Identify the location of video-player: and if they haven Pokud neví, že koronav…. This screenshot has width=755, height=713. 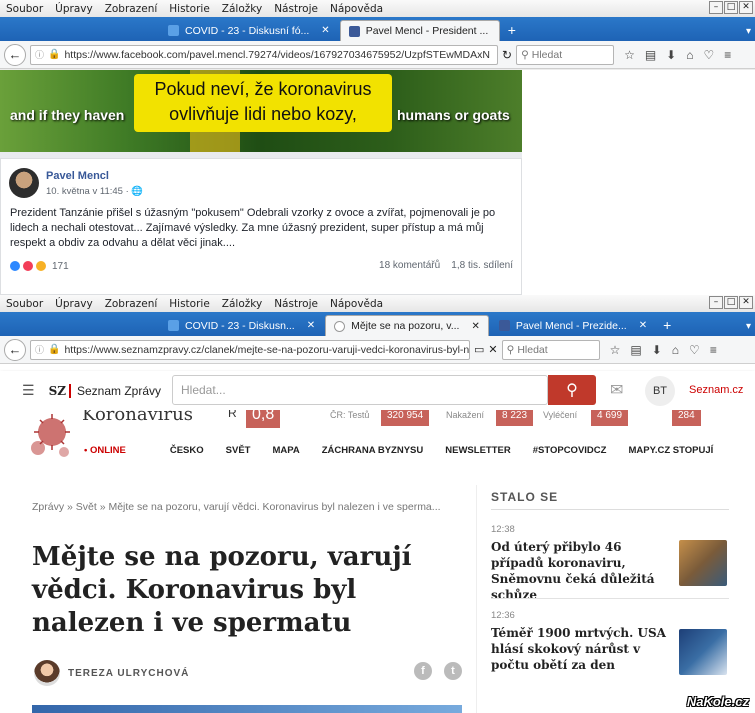
(261, 111).